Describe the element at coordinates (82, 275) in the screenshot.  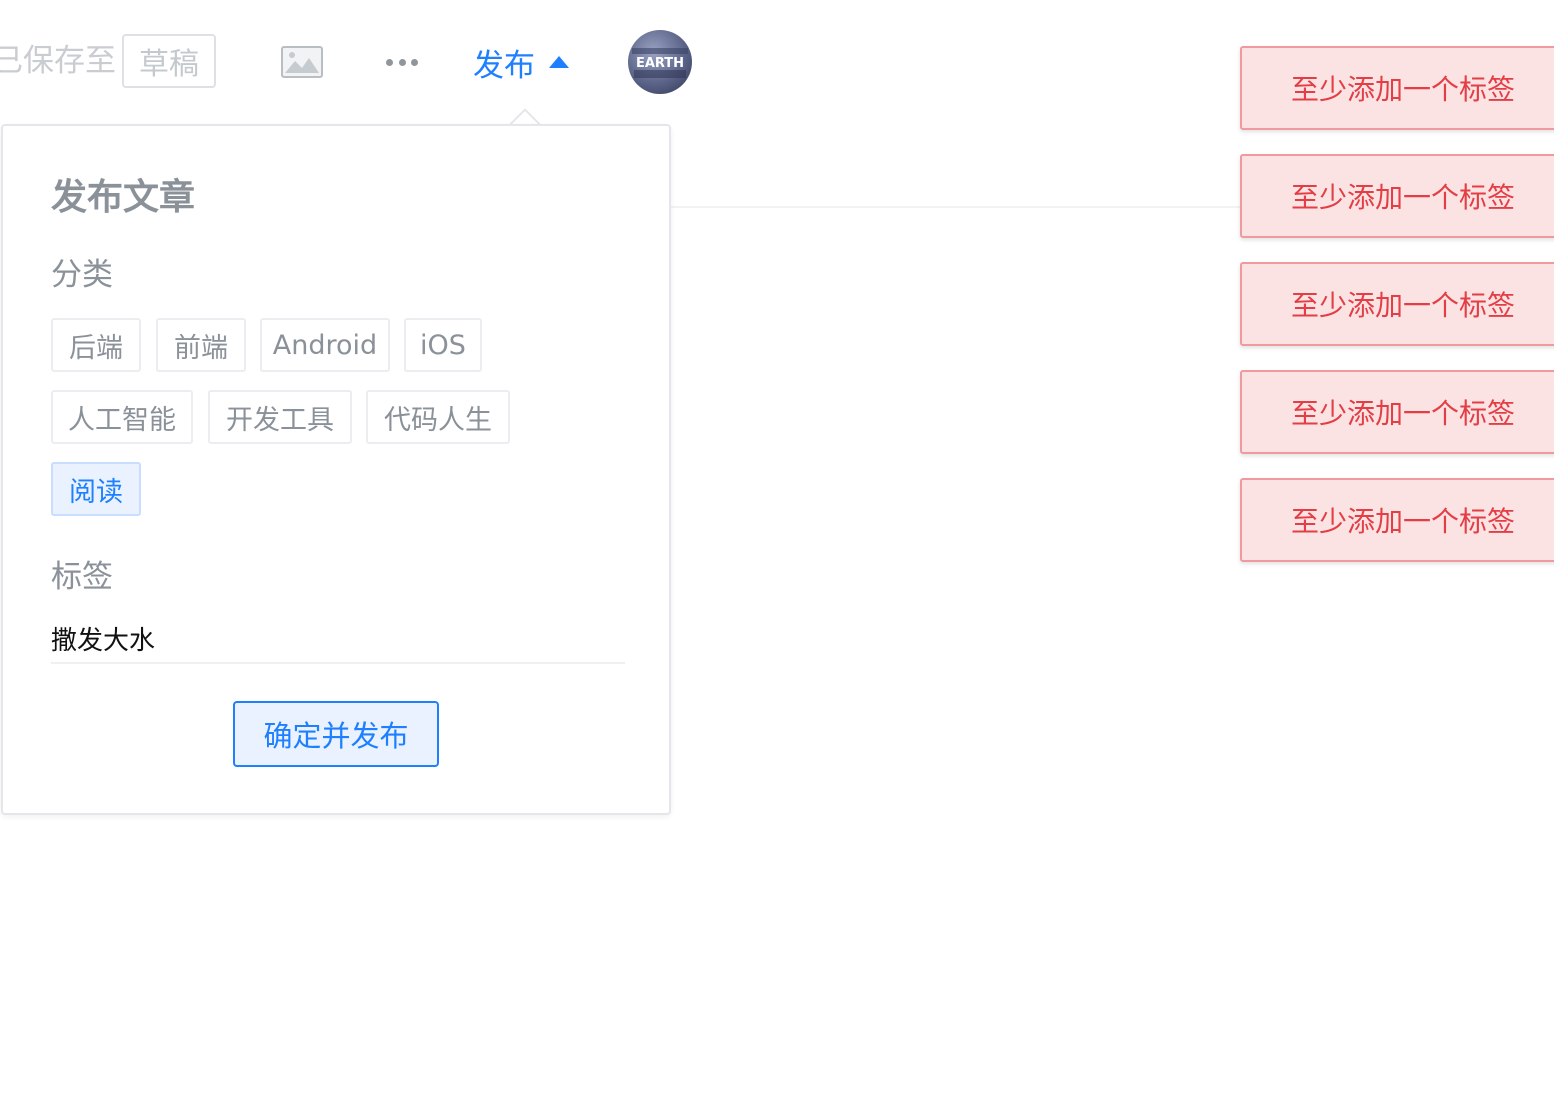
I see `category-section-label: 分类` at that location.